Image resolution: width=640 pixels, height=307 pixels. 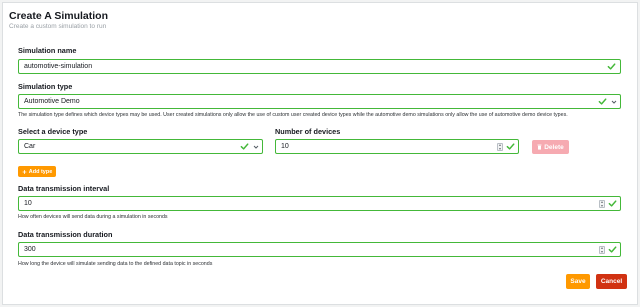 What do you see at coordinates (285, 146) in the screenshot?
I see `number-of-devices-value: 10` at bounding box center [285, 146].